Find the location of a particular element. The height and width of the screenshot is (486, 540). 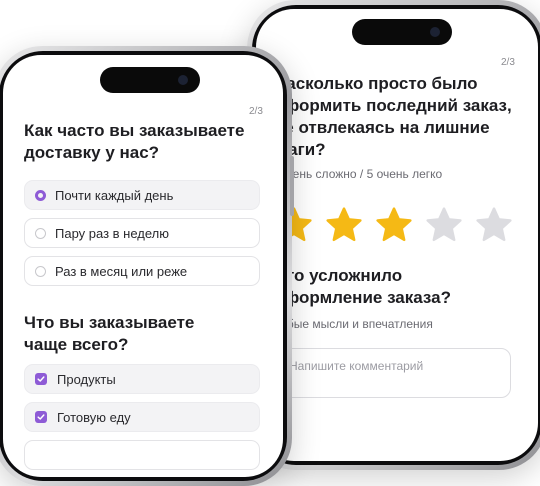

question-line: оформить последний заказ, is located at coordinates (393, 105).